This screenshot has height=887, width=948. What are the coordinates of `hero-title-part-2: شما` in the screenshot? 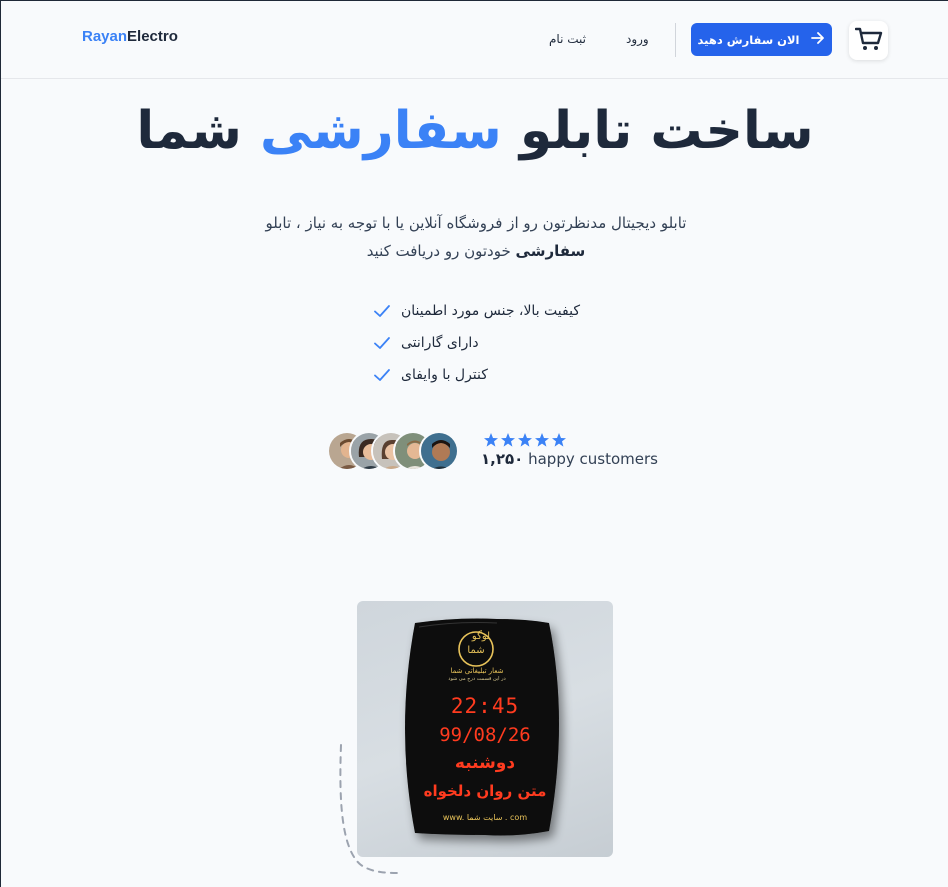 It's located at (189, 131).